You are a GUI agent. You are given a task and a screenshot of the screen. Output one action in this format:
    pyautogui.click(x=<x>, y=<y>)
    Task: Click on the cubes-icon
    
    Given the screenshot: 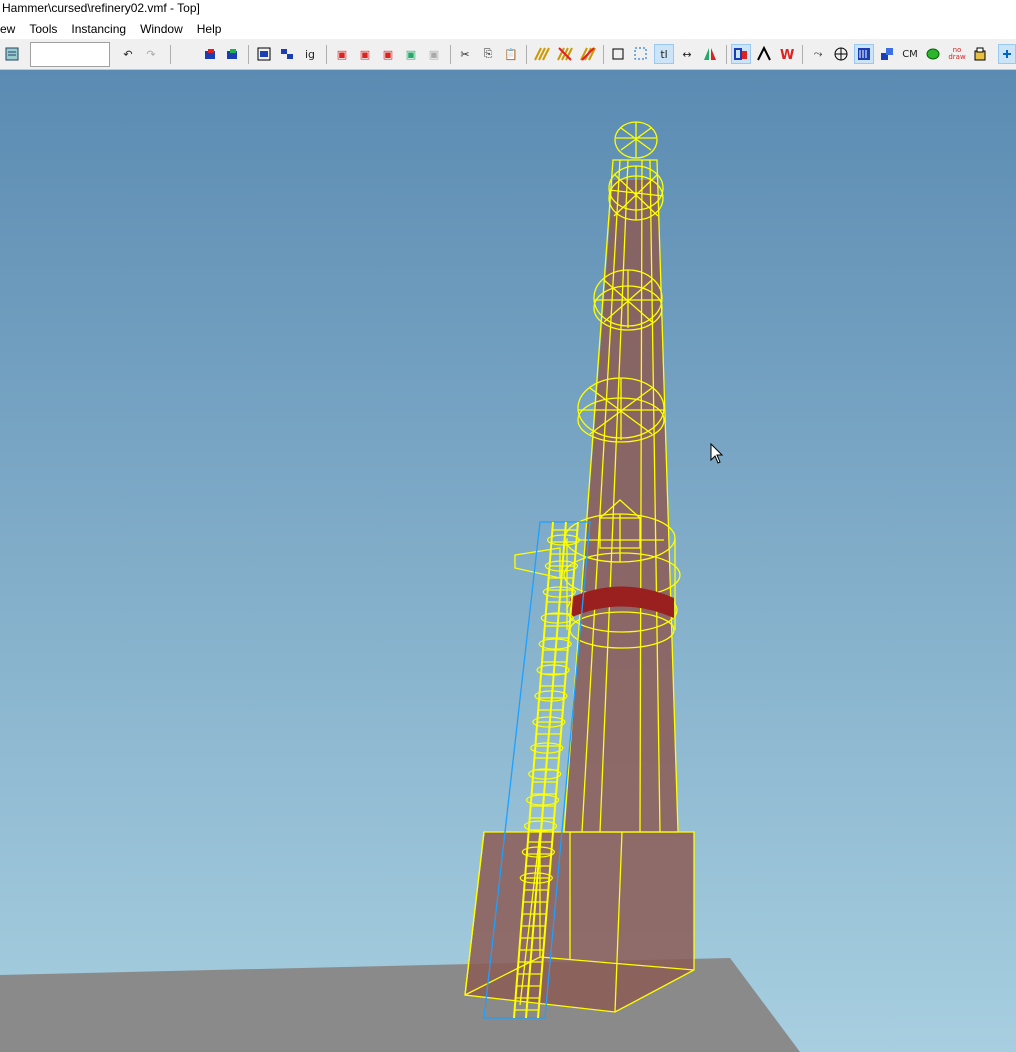 What is the action you would take?
    pyautogui.click(x=887, y=54)
    